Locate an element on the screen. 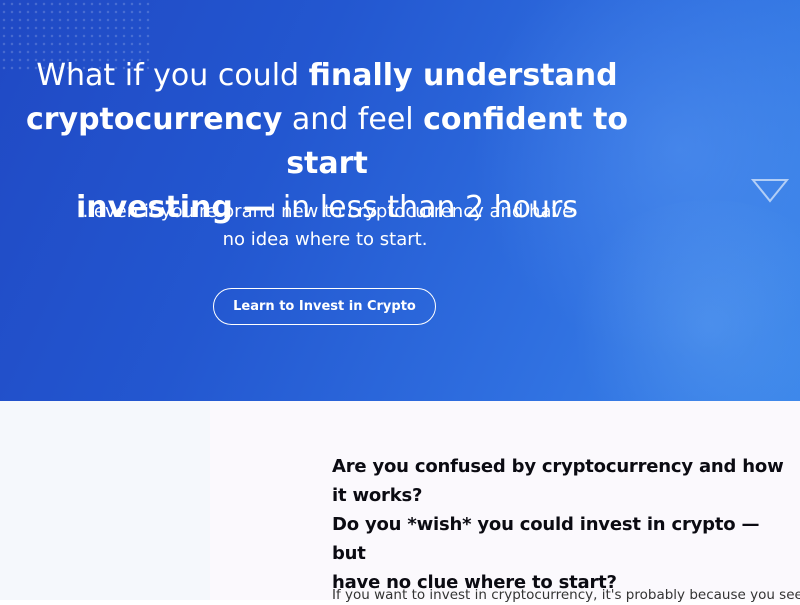  headline-text: and feel is located at coordinates (353, 119).